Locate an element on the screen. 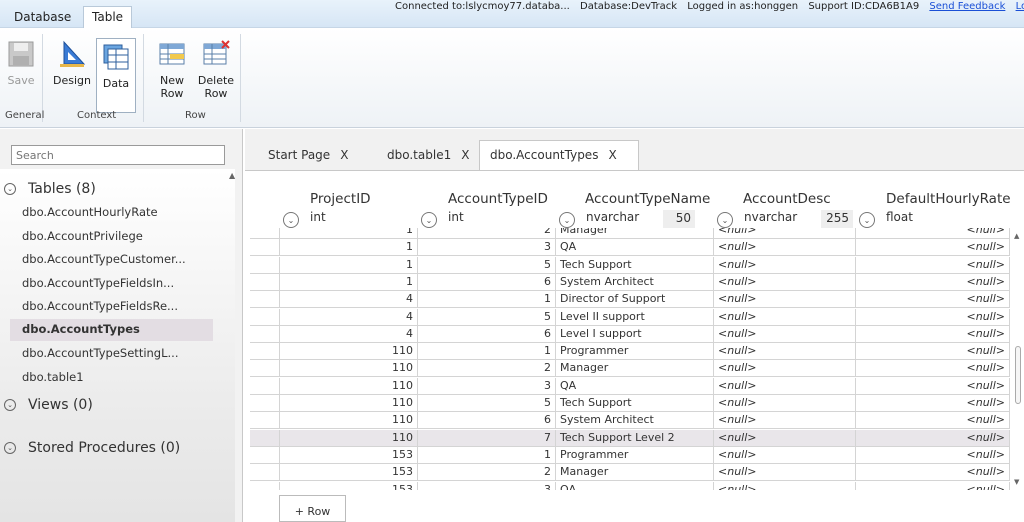 The width and height of the screenshot is (1024, 522). table-row: 1 3 QA <null> <null> is located at coordinates (630, 248).